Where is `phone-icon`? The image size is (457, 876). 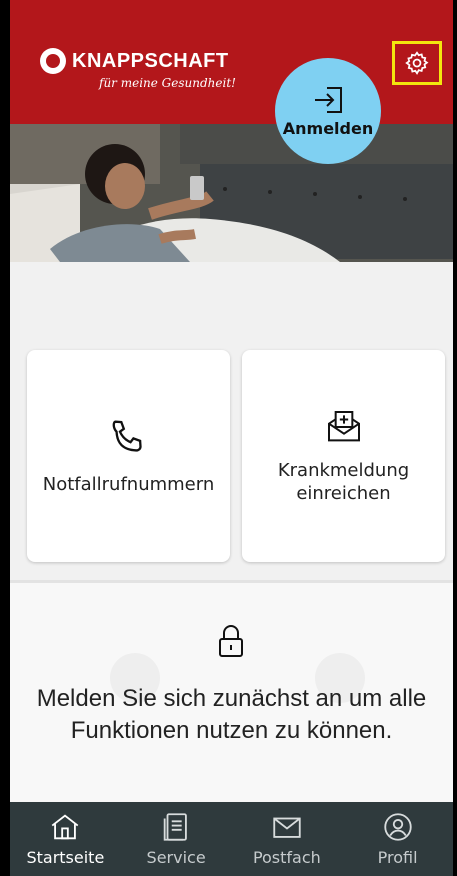 phone-icon is located at coordinates (127, 436).